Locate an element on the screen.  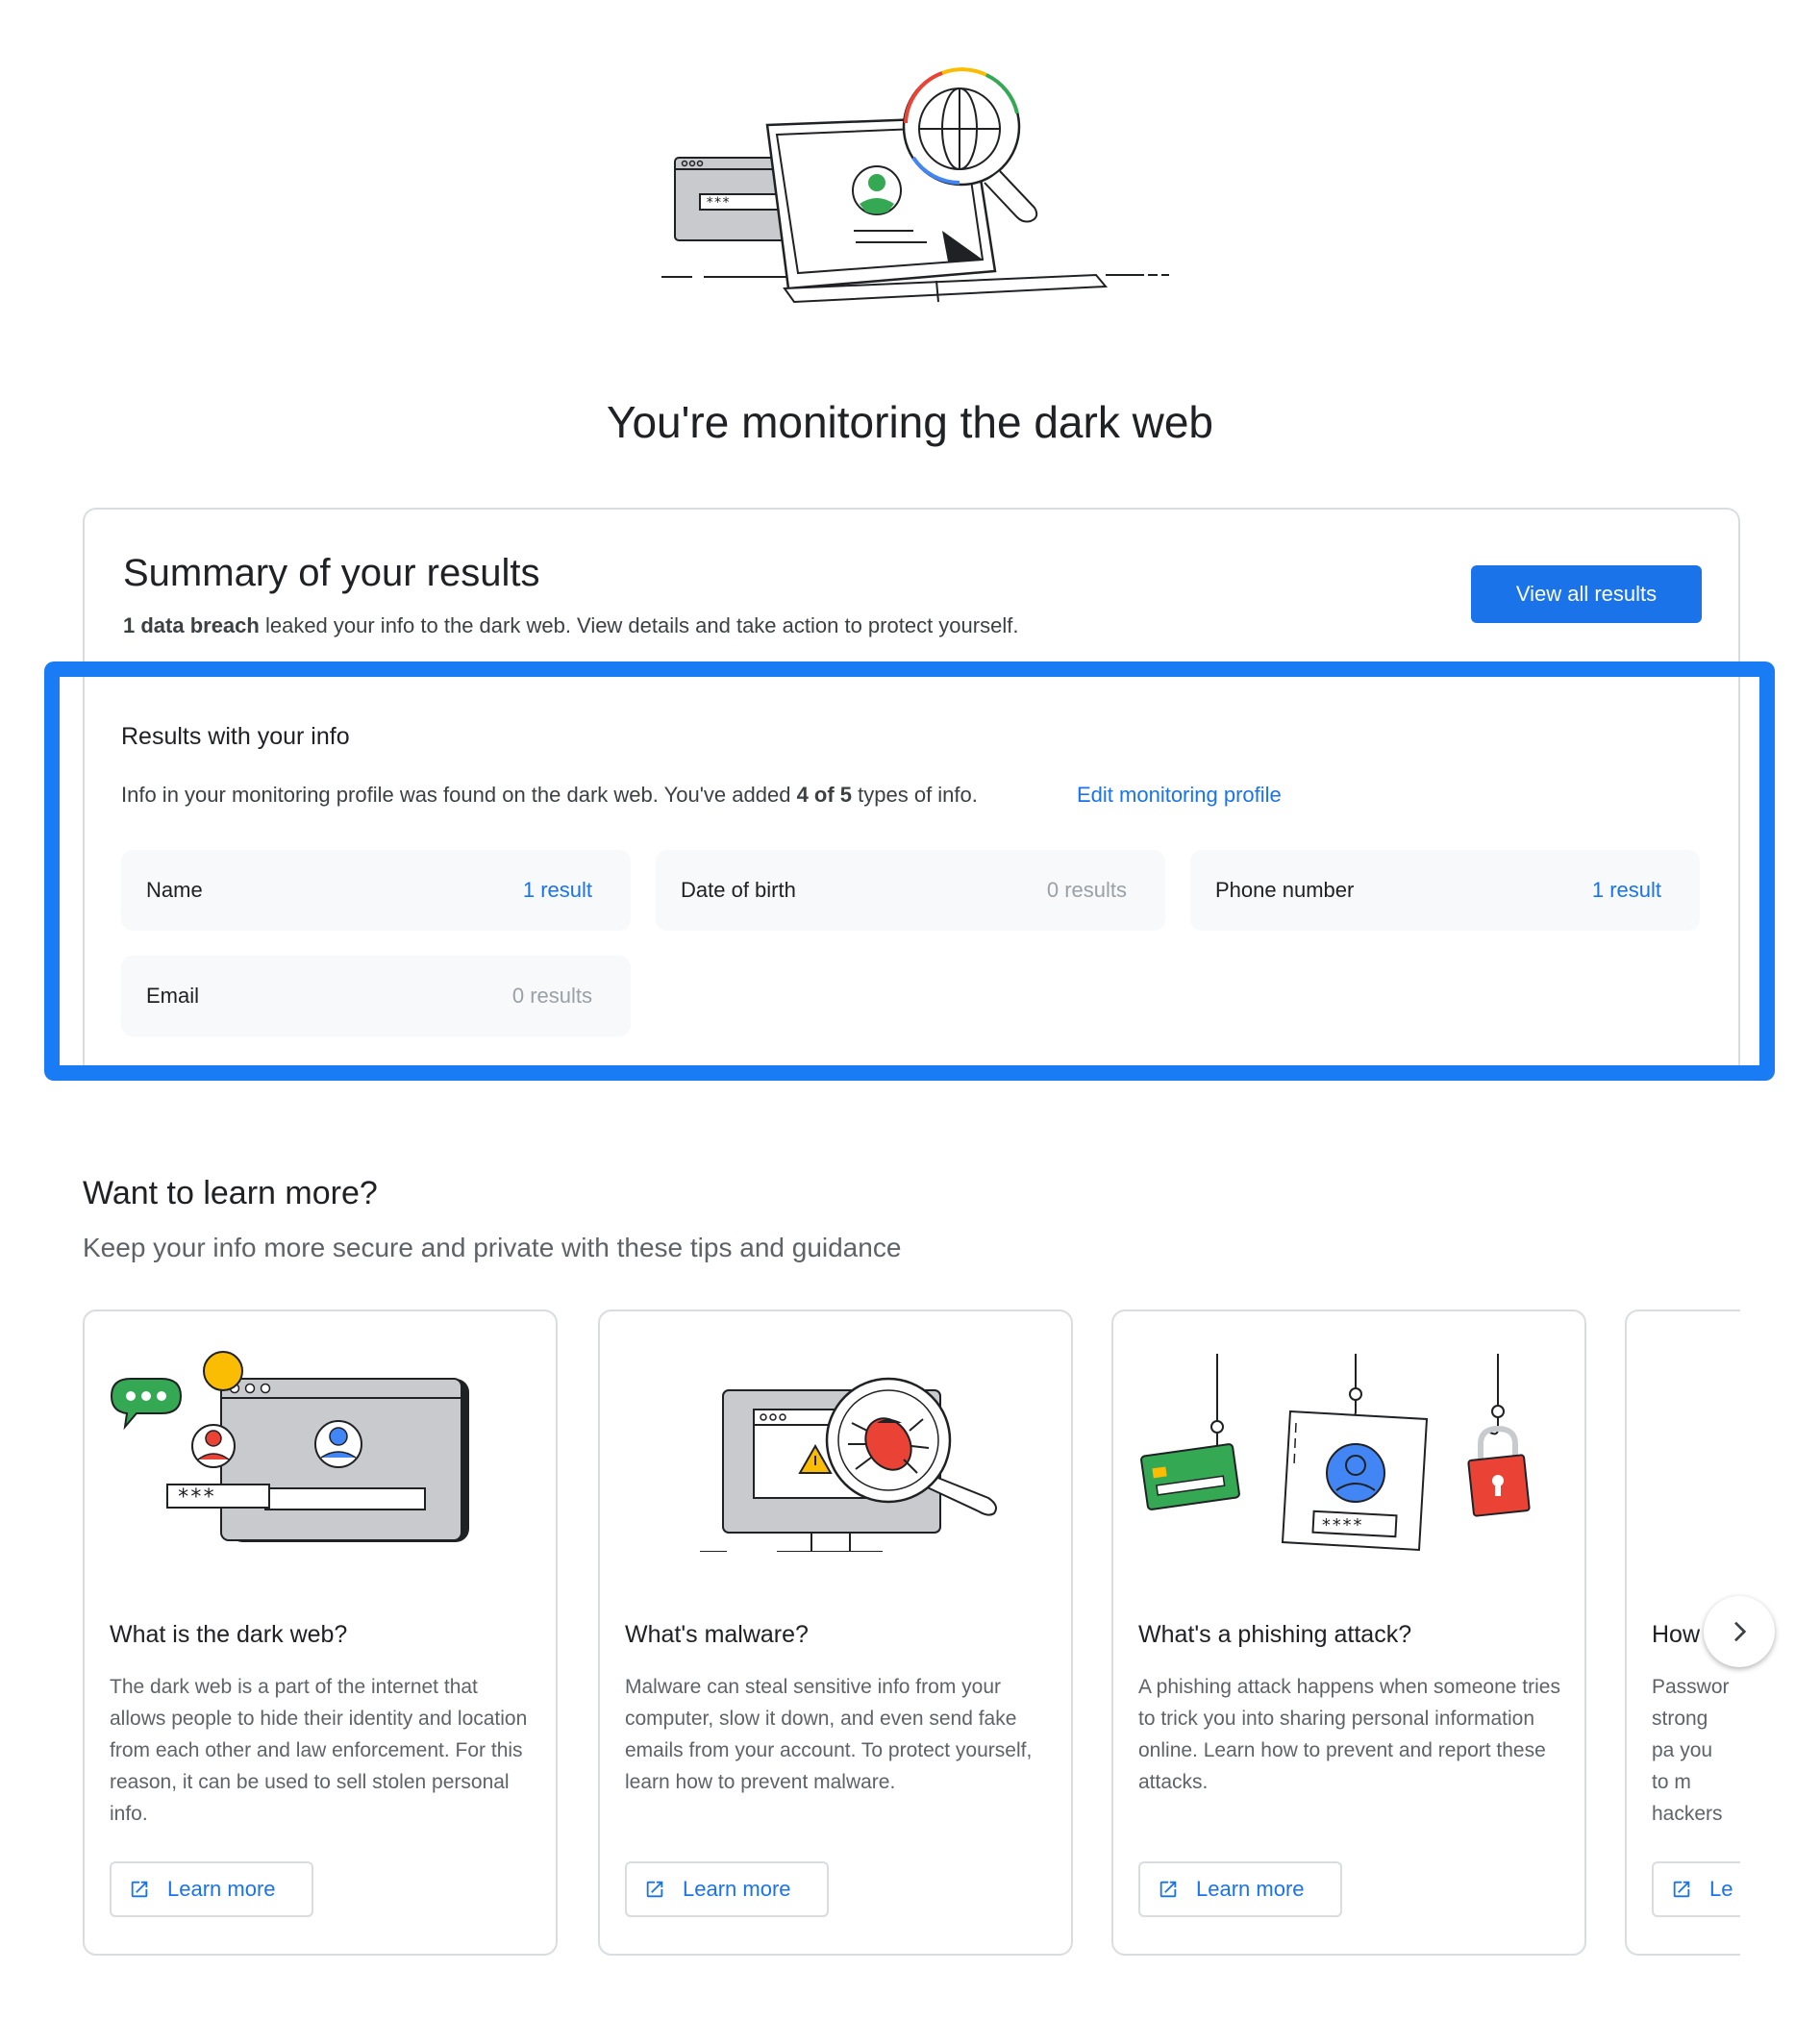
card-title: What is the dark web? is located at coordinates (229, 1635).